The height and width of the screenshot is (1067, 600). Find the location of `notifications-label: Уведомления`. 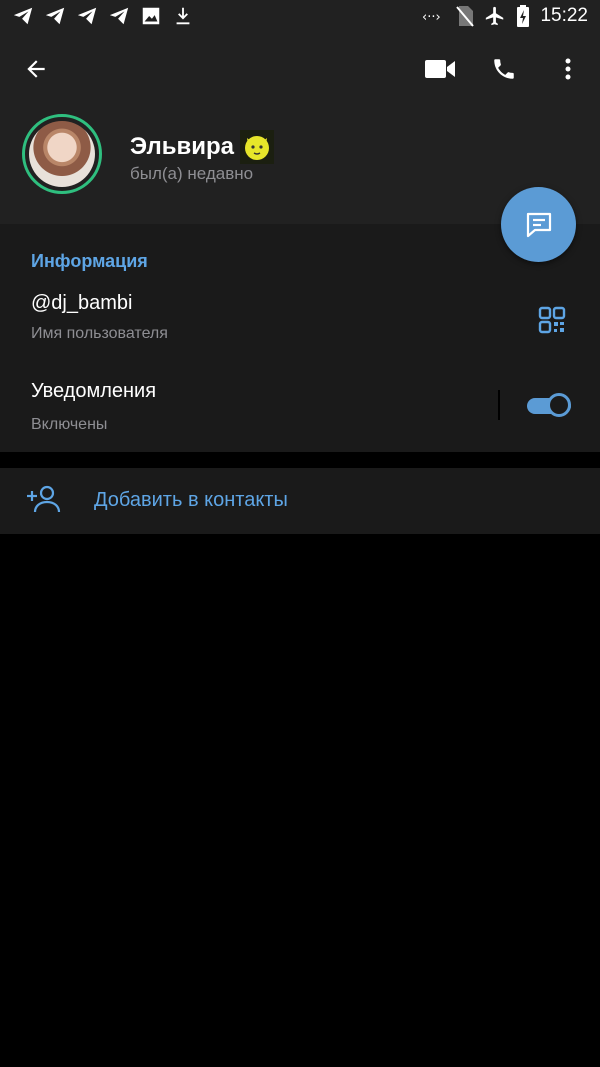

notifications-label: Уведомления is located at coordinates (93, 391).